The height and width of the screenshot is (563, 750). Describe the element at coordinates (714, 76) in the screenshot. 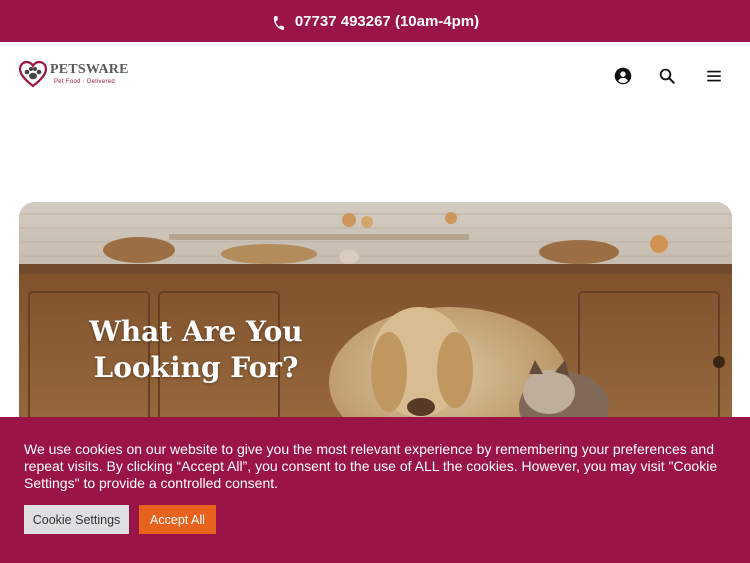

I see `menu-icon` at that location.